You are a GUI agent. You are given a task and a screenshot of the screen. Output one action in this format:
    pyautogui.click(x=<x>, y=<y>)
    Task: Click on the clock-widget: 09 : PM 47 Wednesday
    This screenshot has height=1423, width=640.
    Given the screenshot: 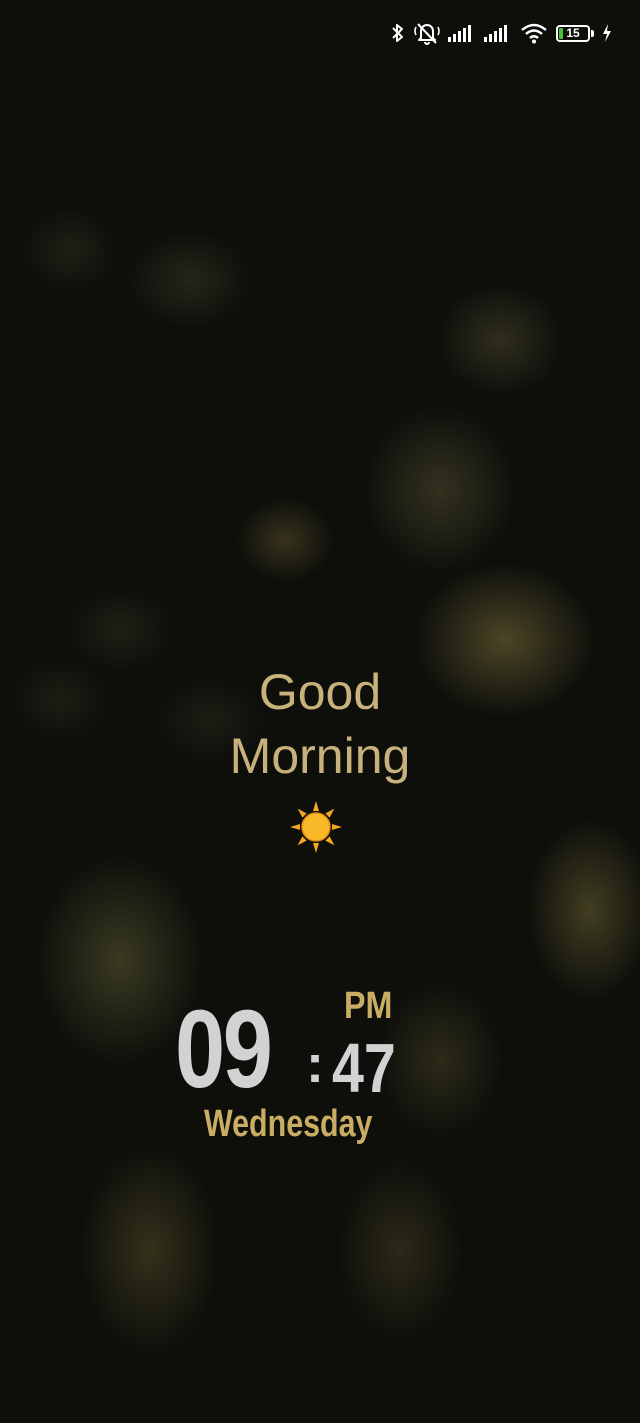 What is the action you would take?
    pyautogui.click(x=320, y=1075)
    